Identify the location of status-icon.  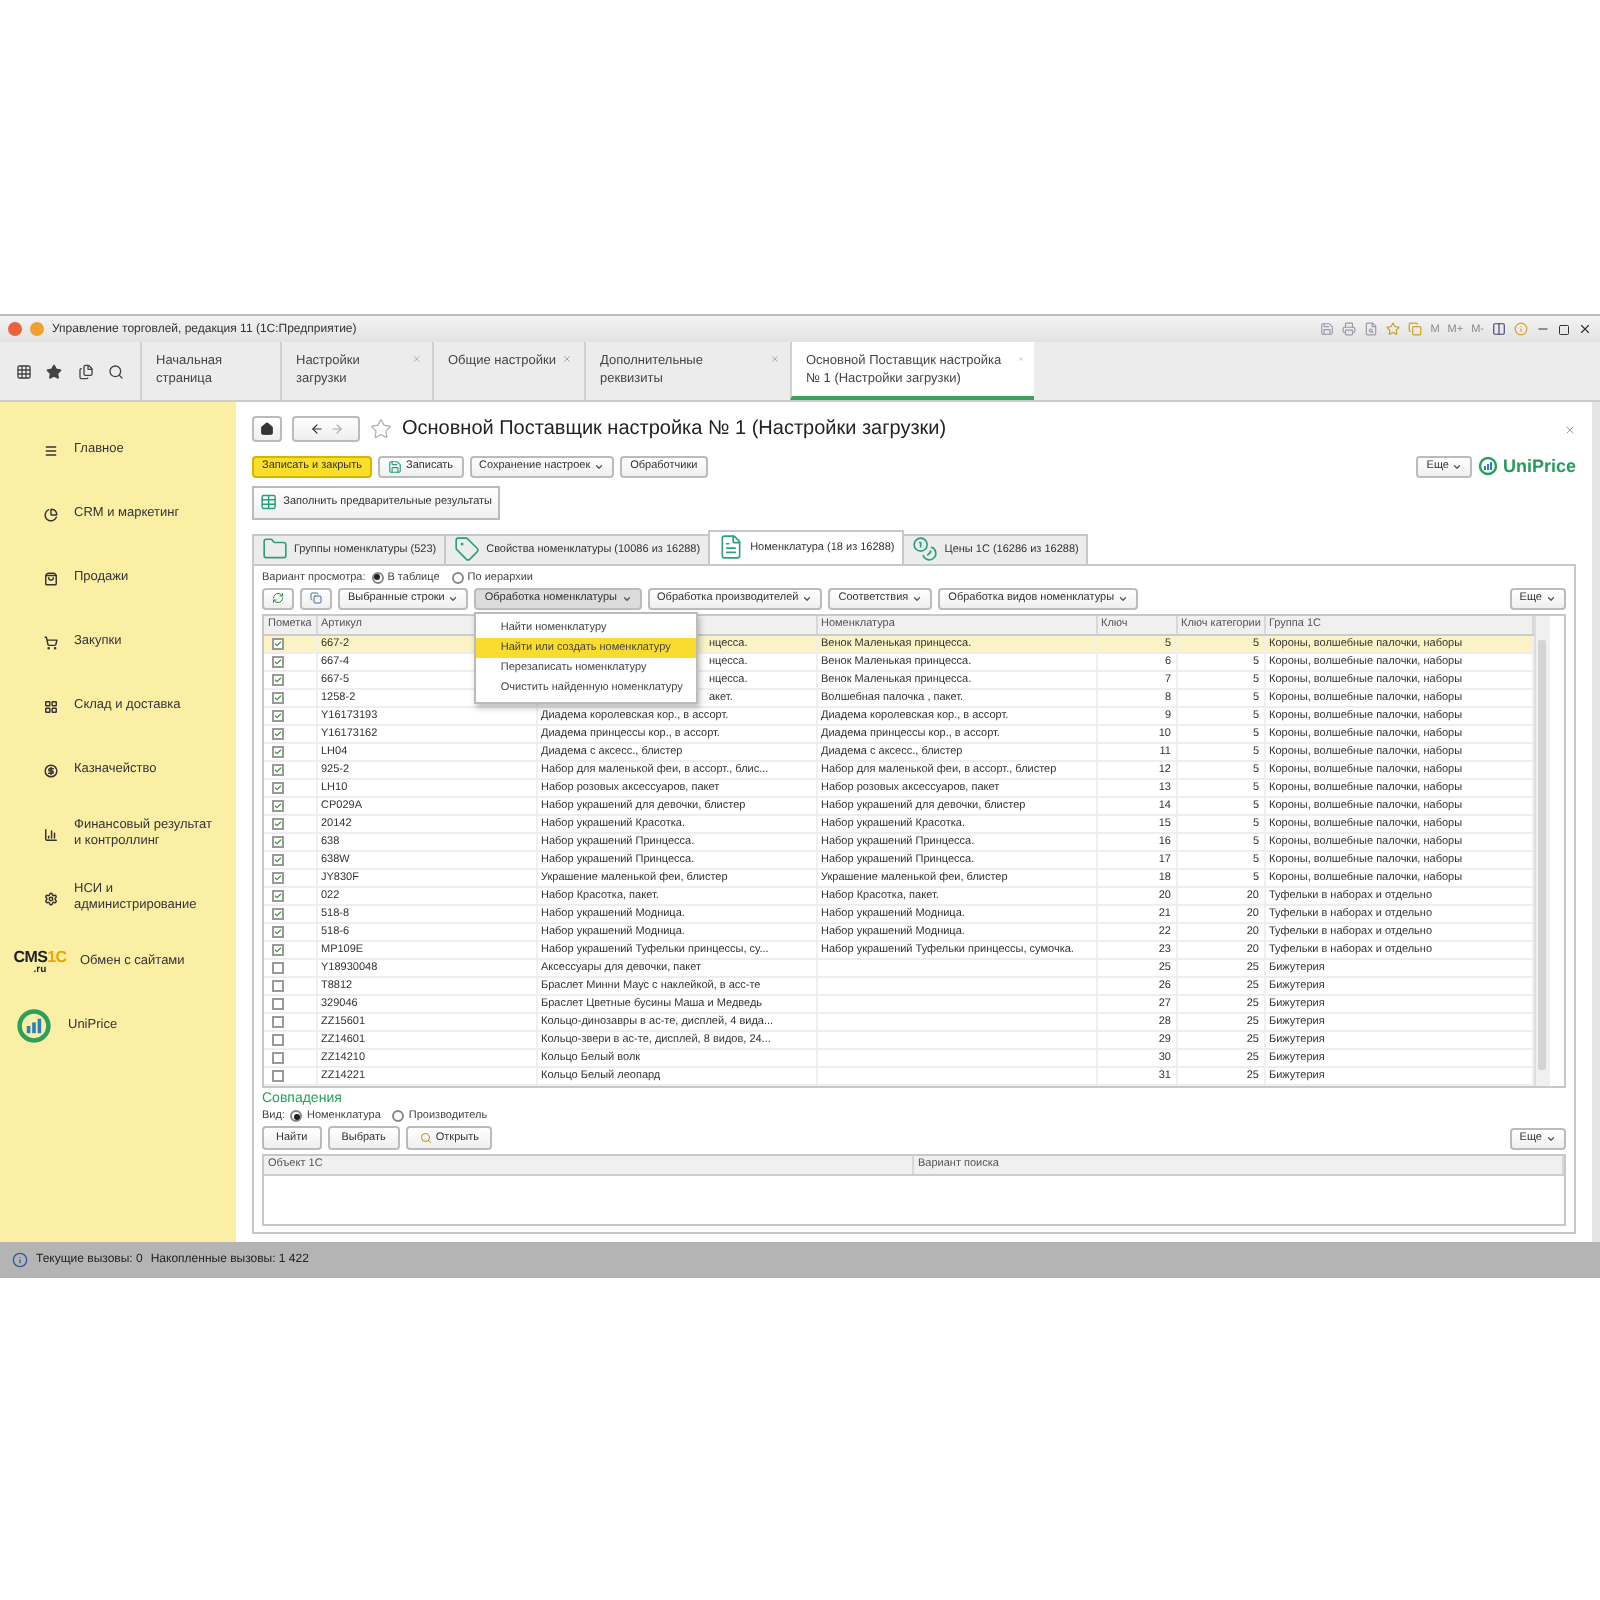
(20, 1260).